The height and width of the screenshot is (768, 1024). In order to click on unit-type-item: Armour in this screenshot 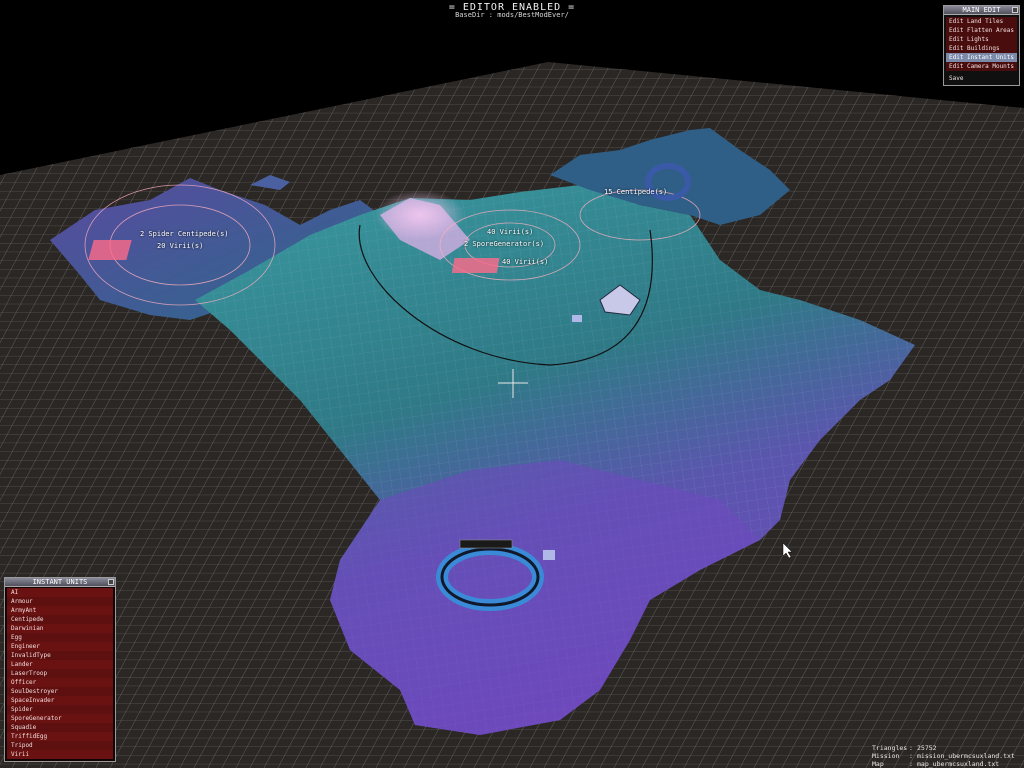, I will do `click(60, 601)`.